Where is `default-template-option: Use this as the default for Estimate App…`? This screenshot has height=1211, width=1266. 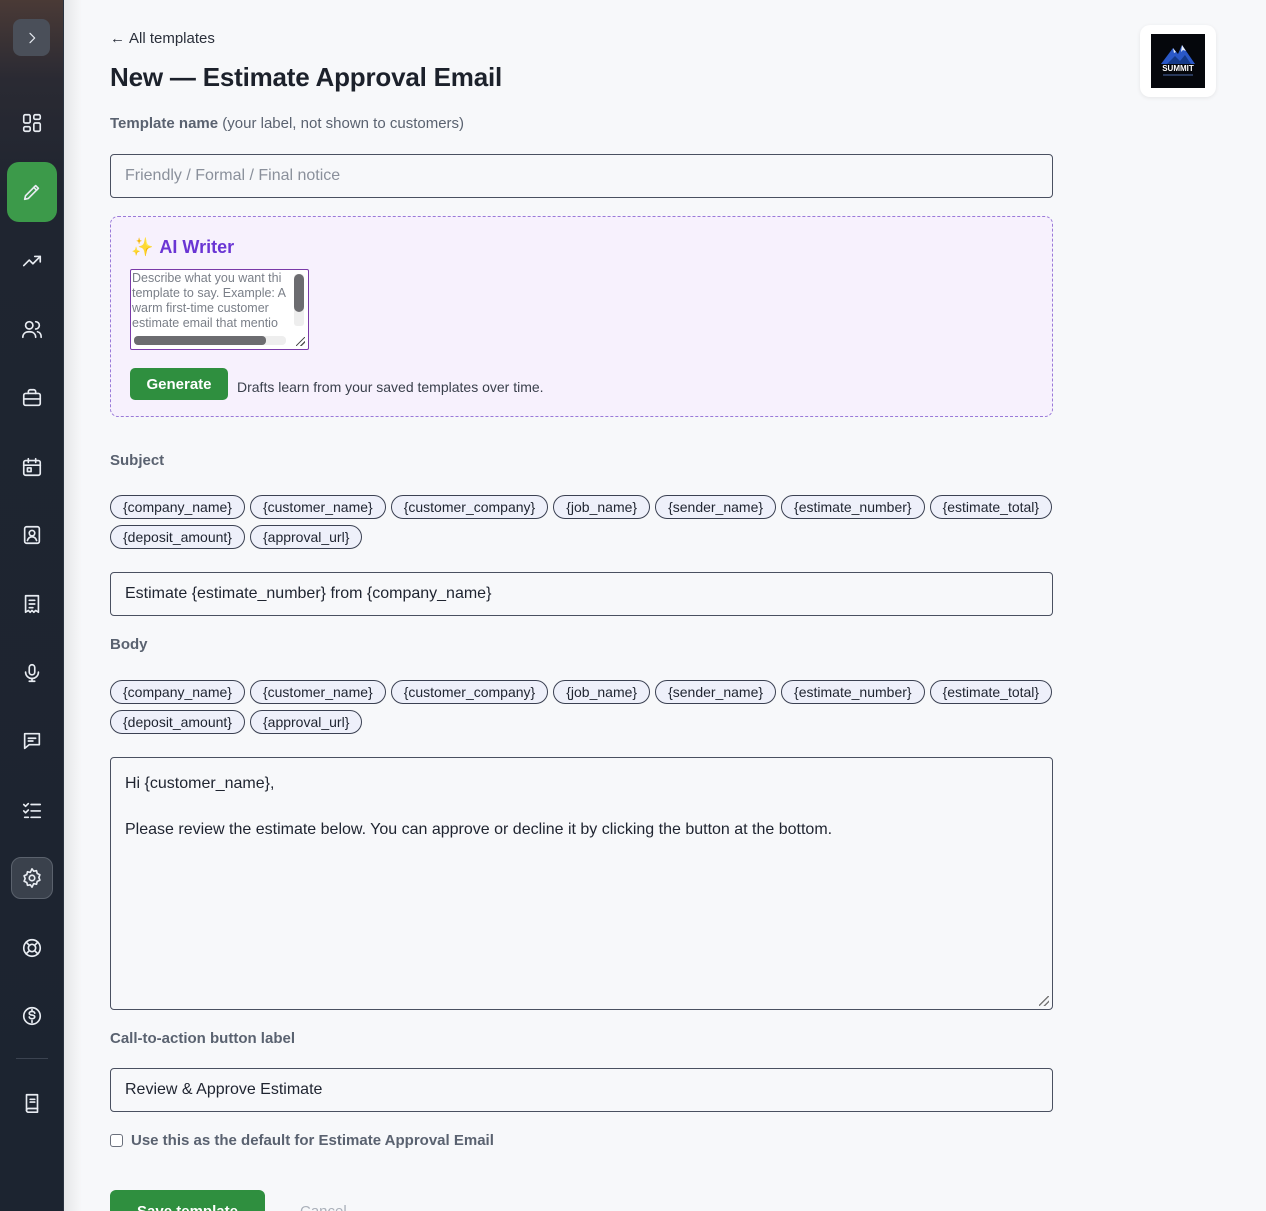 default-template-option: Use this as the default for Estimate App… is located at coordinates (302, 1140).